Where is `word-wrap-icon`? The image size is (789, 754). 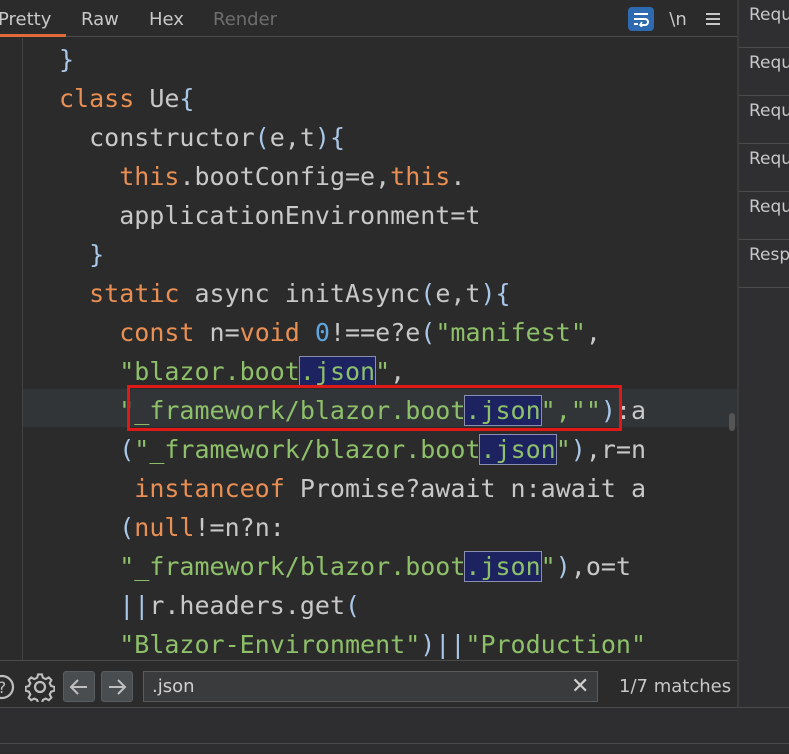 word-wrap-icon is located at coordinates (641, 20).